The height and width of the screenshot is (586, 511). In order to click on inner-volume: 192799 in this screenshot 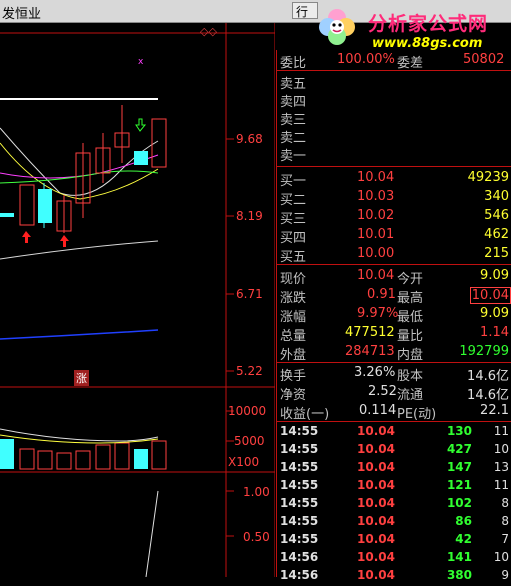, I will do `click(484, 351)`.